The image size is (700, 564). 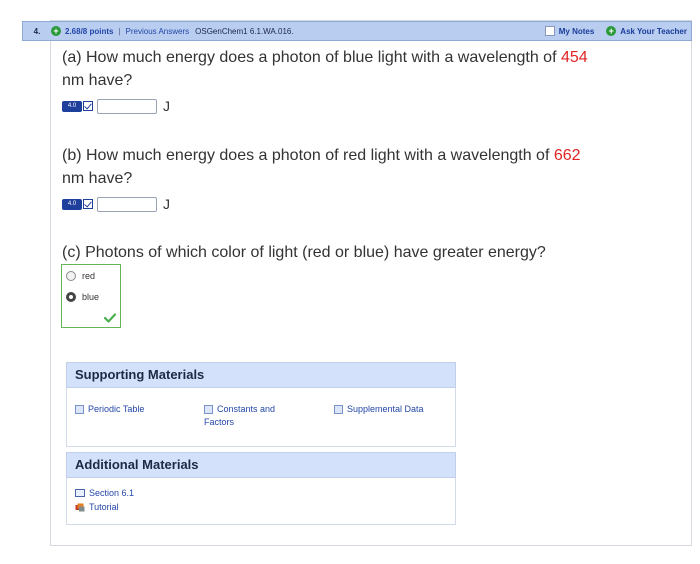 I want to click on book-icon, so click(x=80, y=493).